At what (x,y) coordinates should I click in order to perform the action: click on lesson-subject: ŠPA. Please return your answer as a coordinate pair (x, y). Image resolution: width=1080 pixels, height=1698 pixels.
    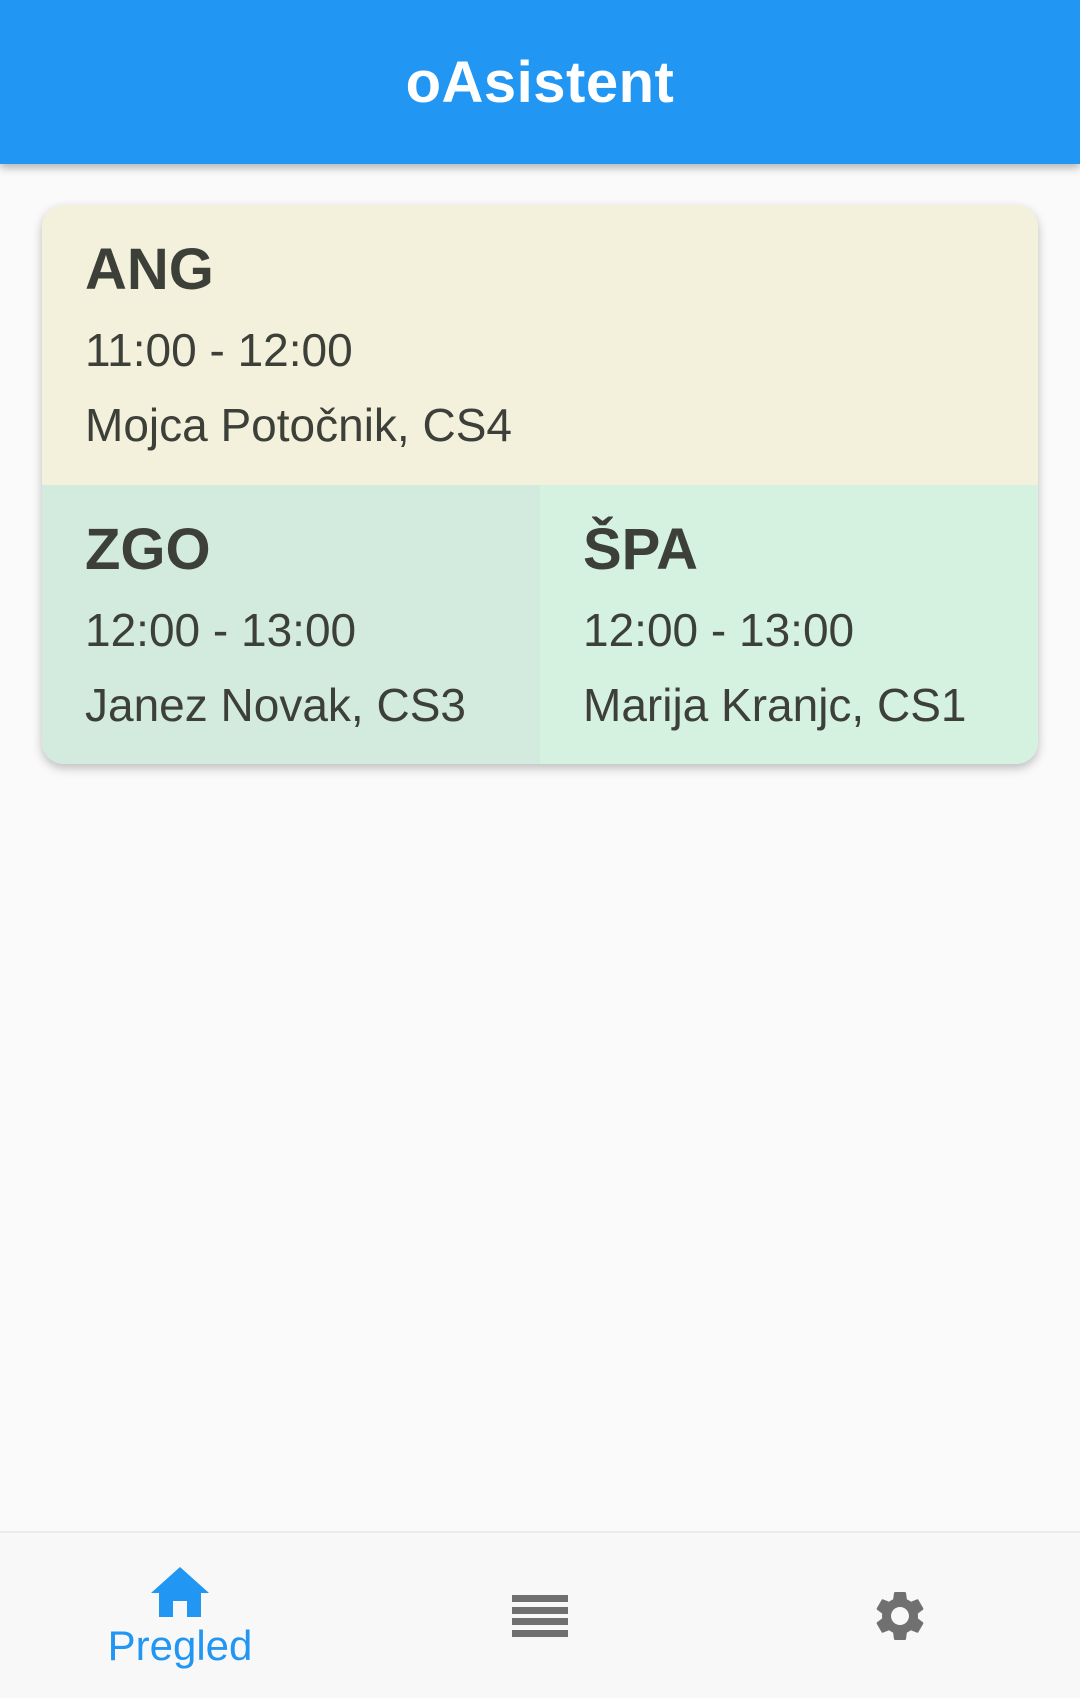
    Looking at the image, I should click on (640, 549).